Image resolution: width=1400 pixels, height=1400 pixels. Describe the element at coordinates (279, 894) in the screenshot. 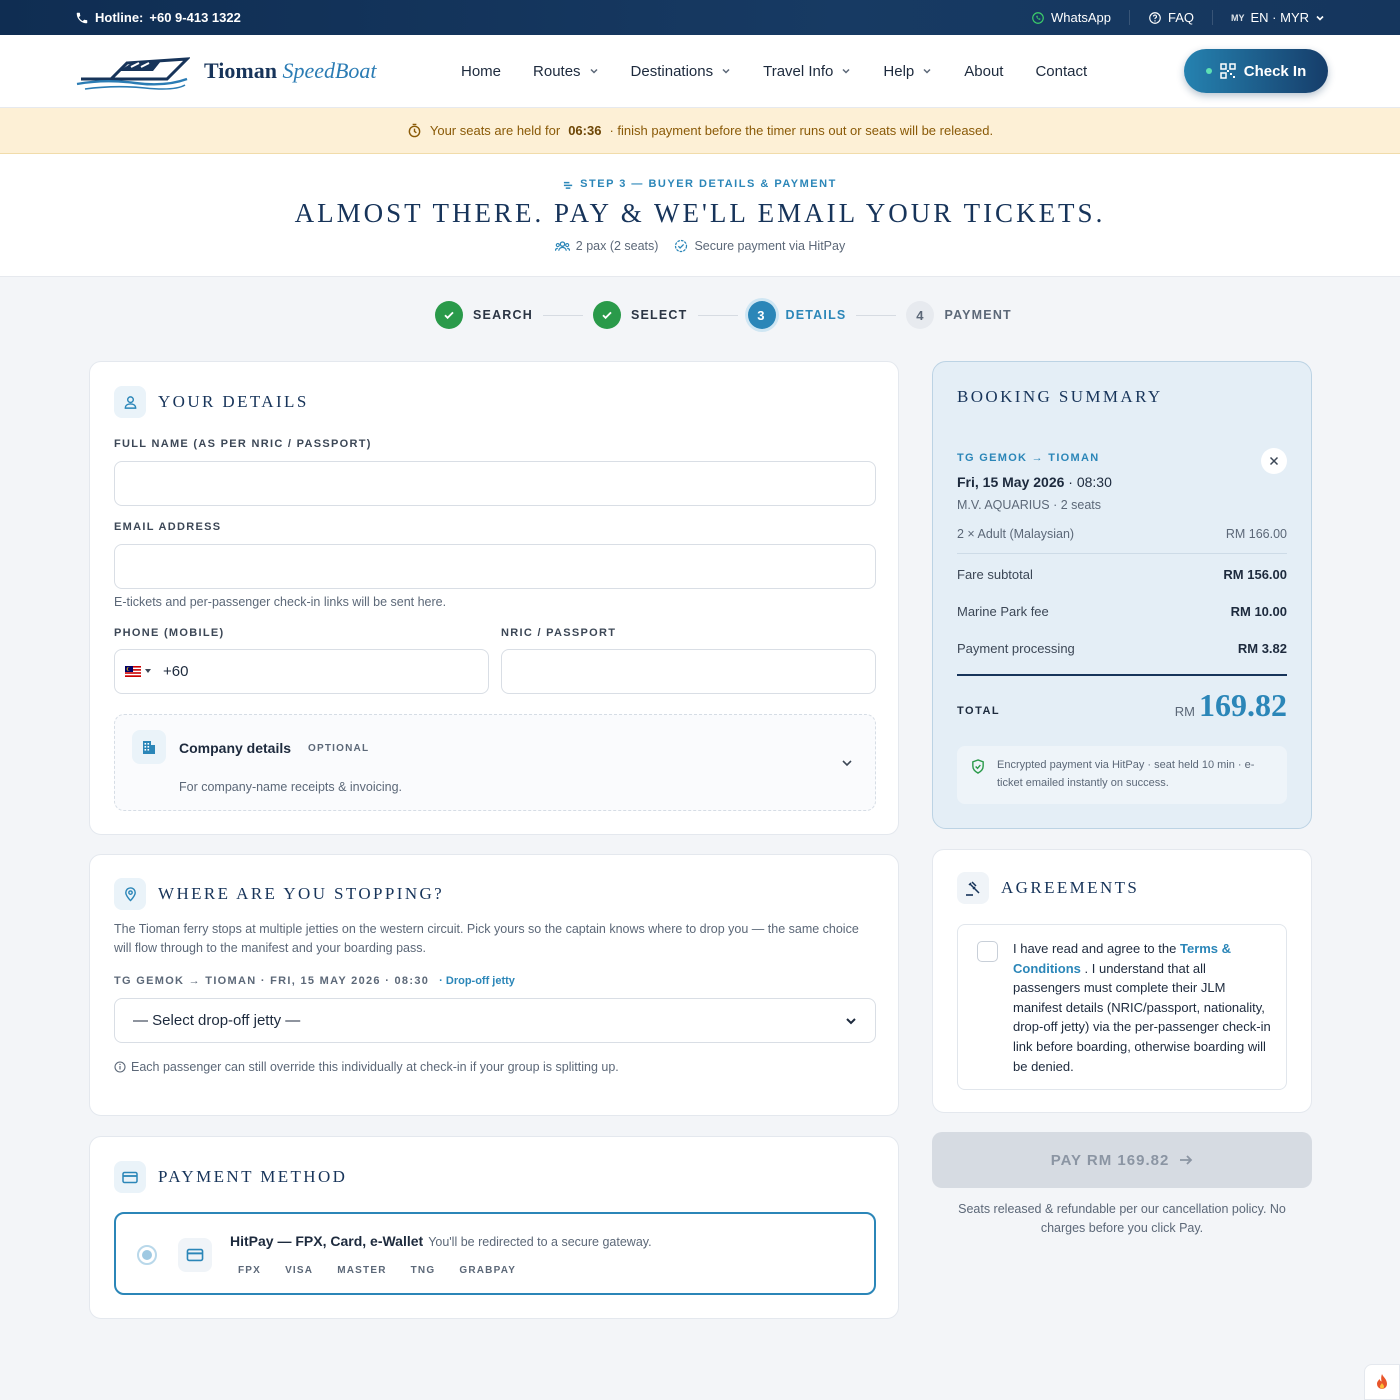

I see `drop-off-heading: WHERE ARE YOU STOPPING?` at that location.